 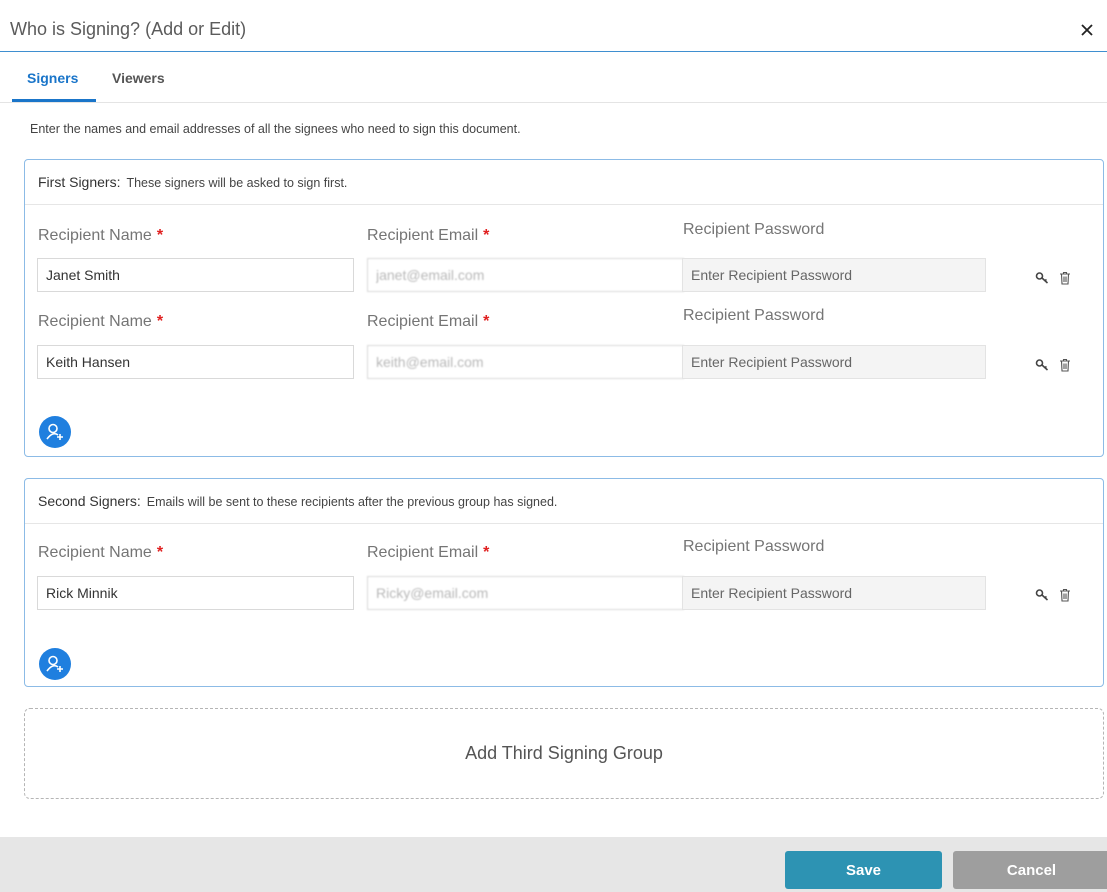 I want to click on dialog-title: Who is Signing? (Add or Edit), so click(x=128, y=29).